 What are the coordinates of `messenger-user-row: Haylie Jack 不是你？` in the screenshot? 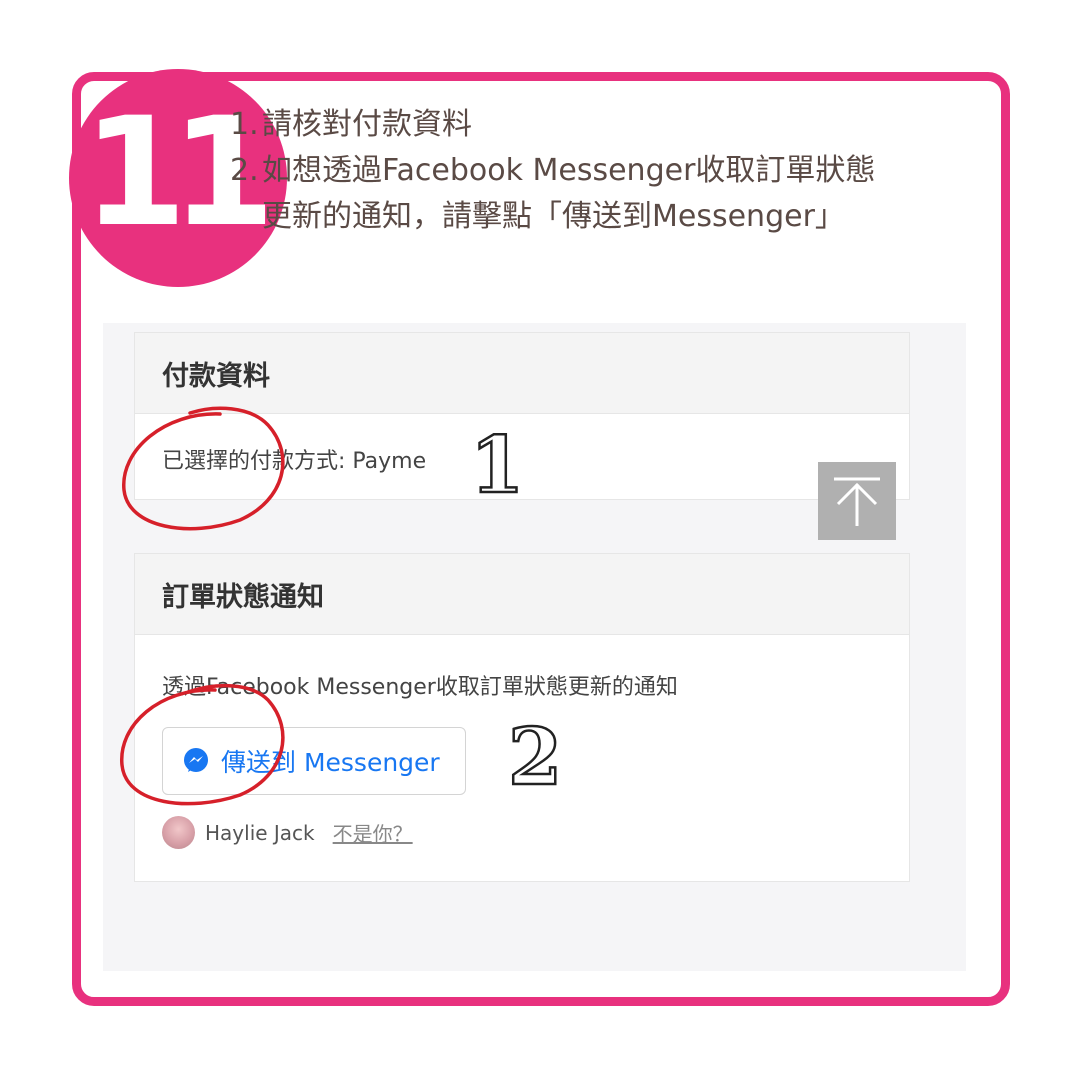 It's located at (287, 832).